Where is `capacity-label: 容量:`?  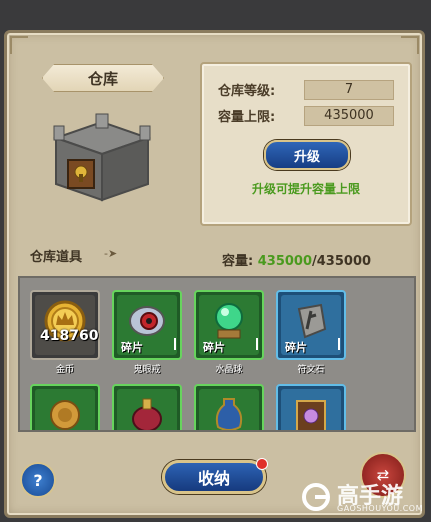
capacity-label: 容量: is located at coordinates (238, 261).